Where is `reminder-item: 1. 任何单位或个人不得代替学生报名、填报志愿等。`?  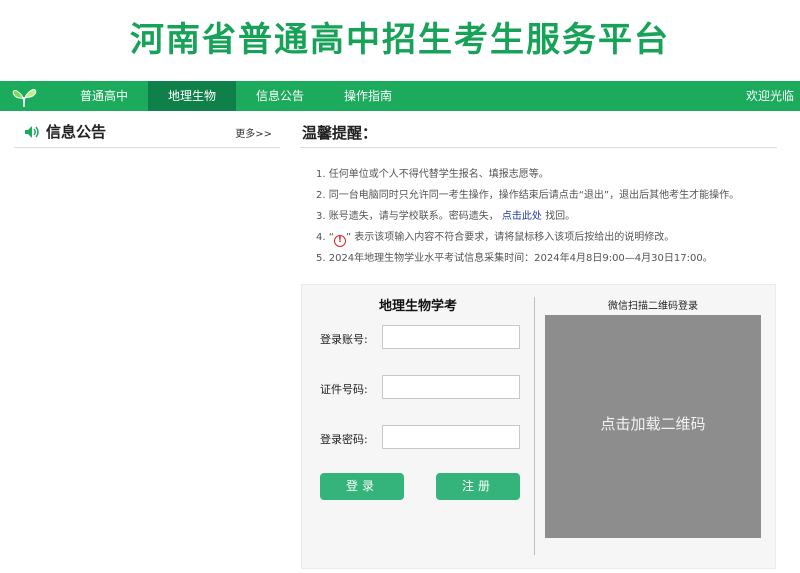
reminder-item: 1. 任何单位或个人不得代替学生报名、填报志愿等。 is located at coordinates (432, 174).